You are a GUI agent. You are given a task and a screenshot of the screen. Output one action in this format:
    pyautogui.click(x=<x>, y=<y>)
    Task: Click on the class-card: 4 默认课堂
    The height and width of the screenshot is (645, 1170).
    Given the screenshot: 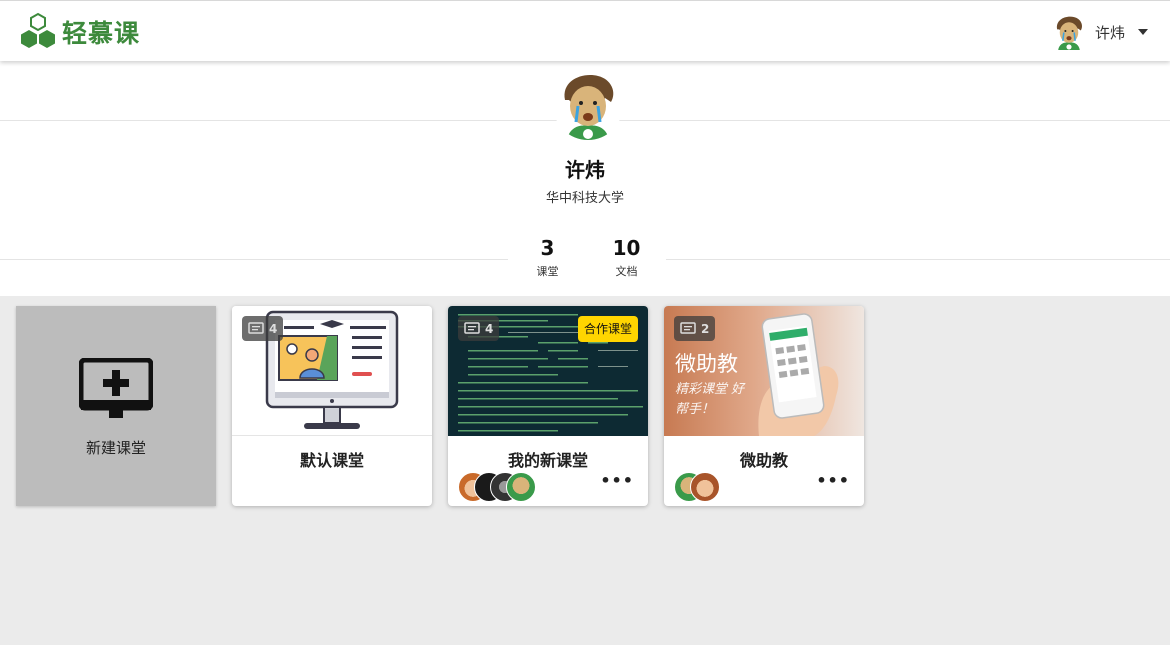 What is the action you would take?
    pyautogui.click(x=332, y=406)
    